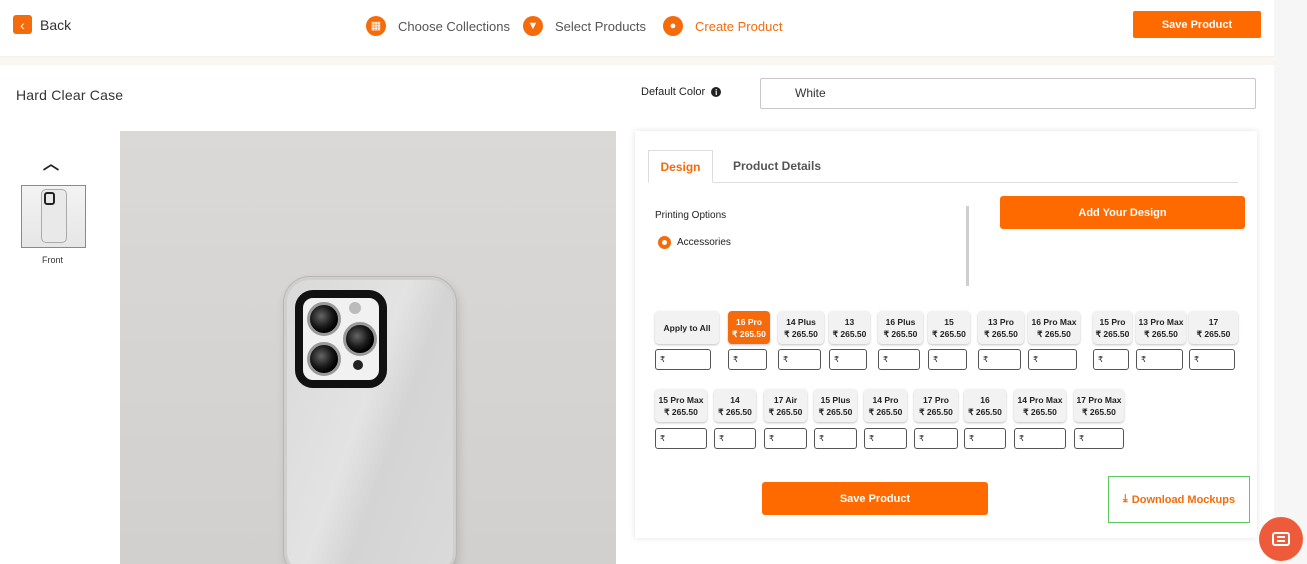  What do you see at coordinates (735, 399) in the screenshot?
I see `variant-name: 14` at bounding box center [735, 399].